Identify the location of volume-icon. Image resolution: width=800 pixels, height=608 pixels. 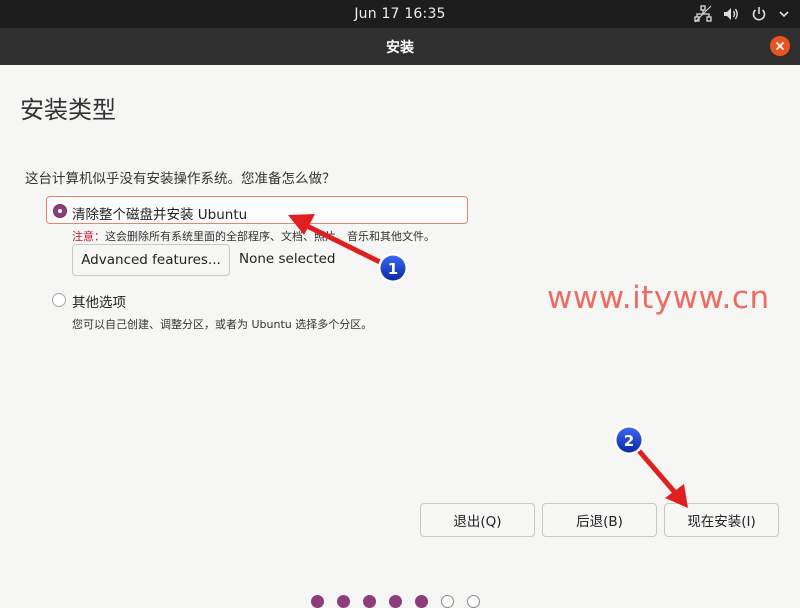
(731, 14).